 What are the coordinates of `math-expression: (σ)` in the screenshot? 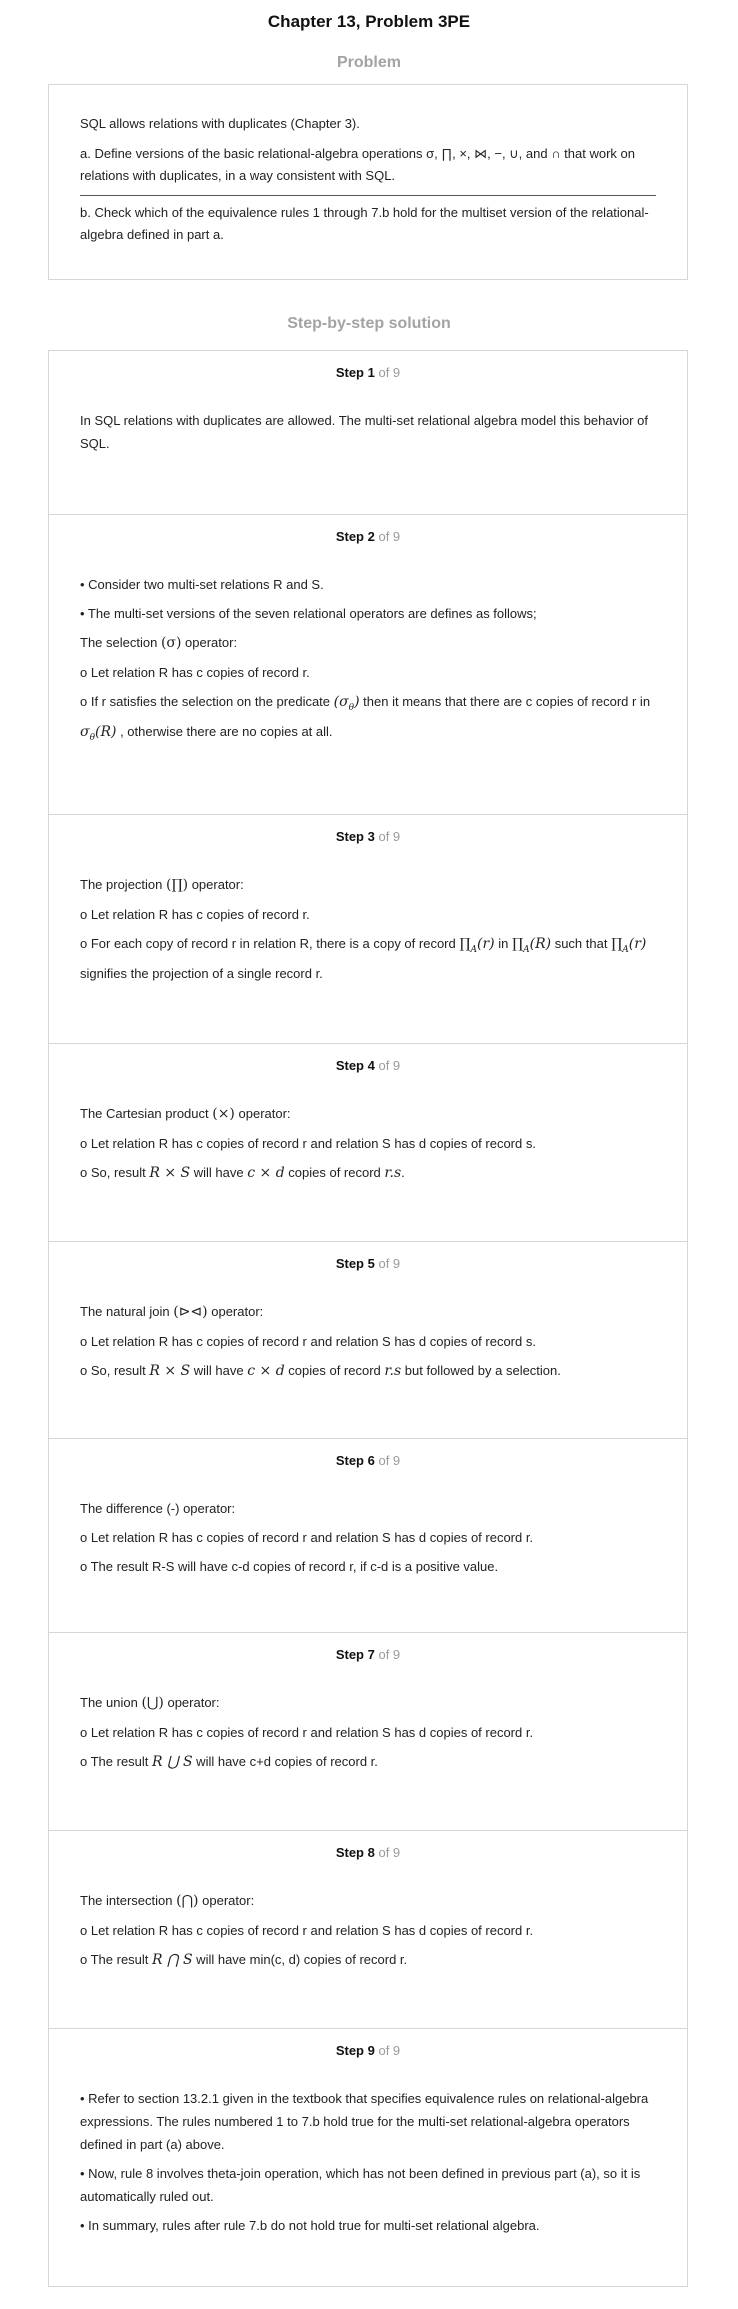 It's located at (171, 643).